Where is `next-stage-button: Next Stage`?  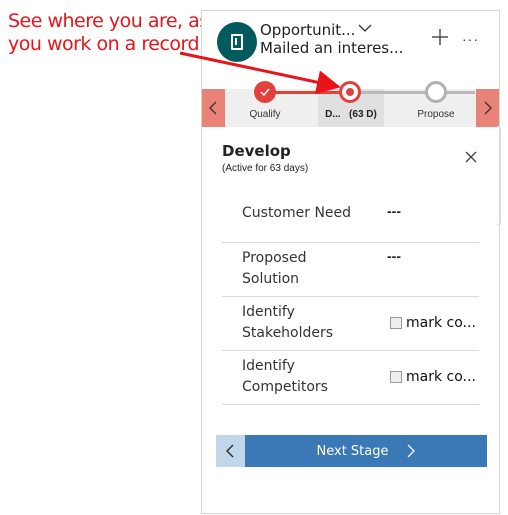
next-stage-button: Next Stage is located at coordinates (366, 451).